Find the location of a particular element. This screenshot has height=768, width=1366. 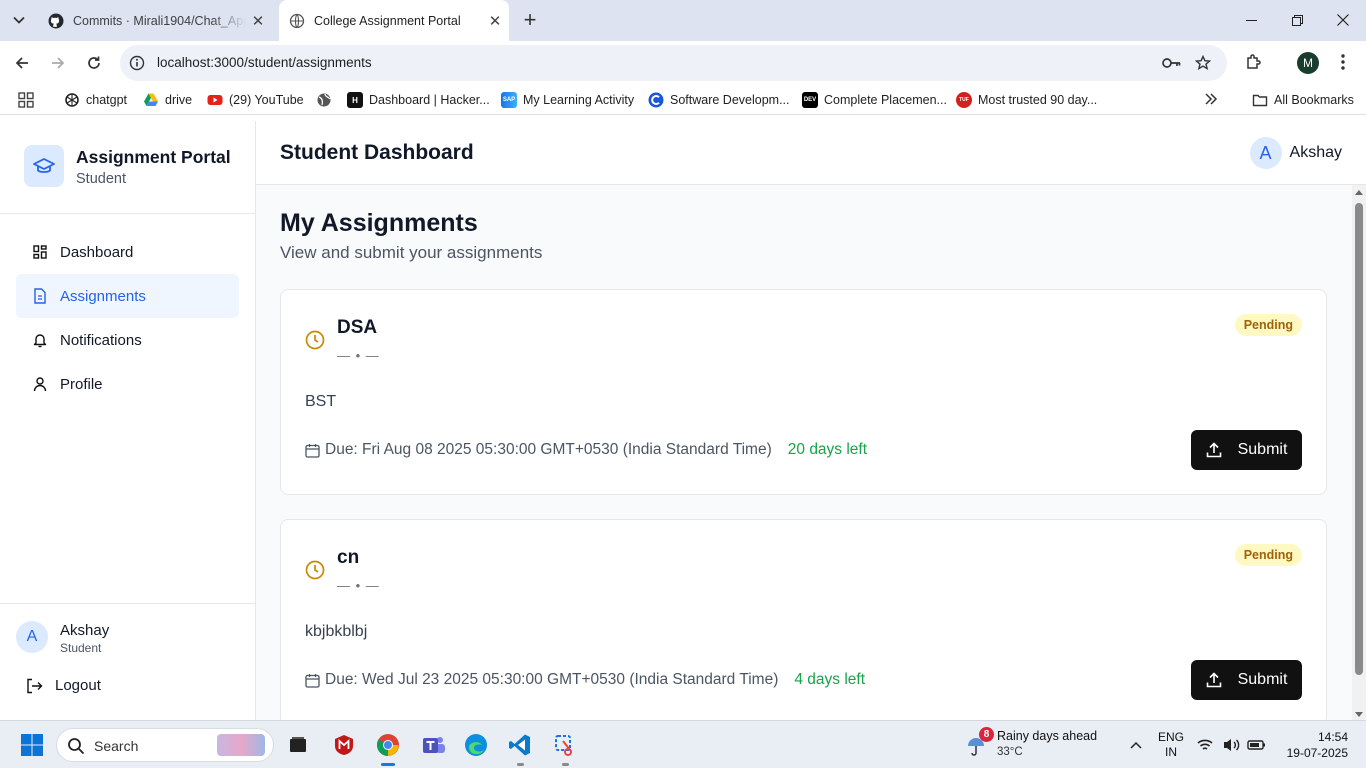

edge-icon is located at coordinates (476, 745).